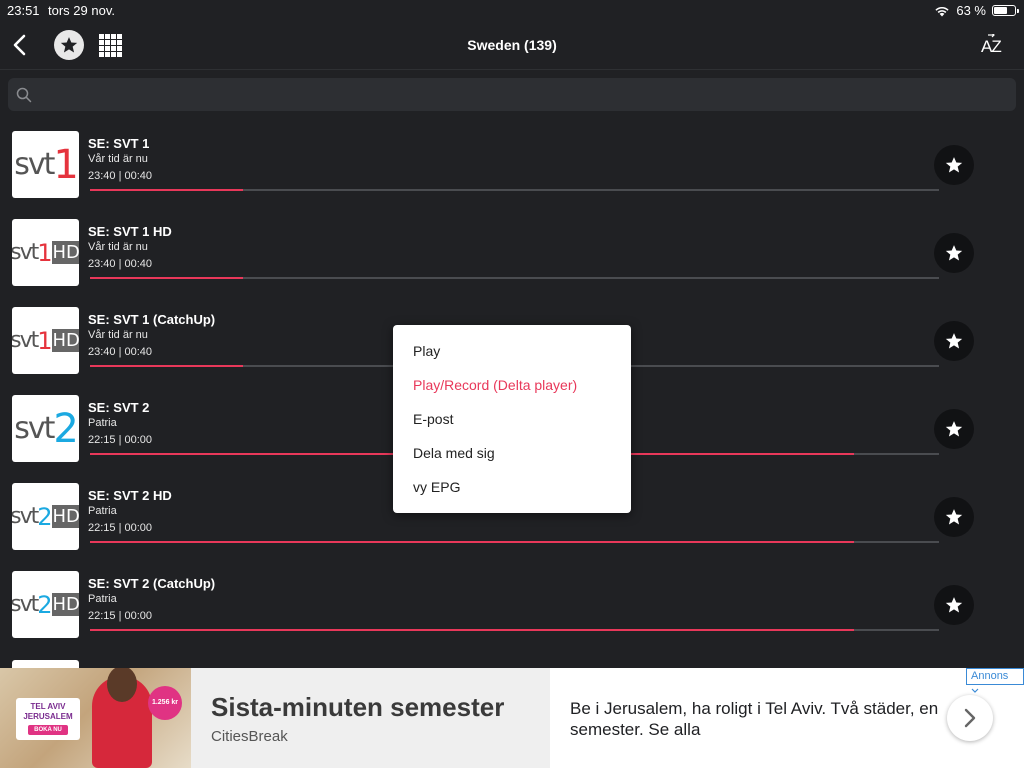 The image size is (1024, 768). I want to click on status-right: 63 %, so click(976, 10).